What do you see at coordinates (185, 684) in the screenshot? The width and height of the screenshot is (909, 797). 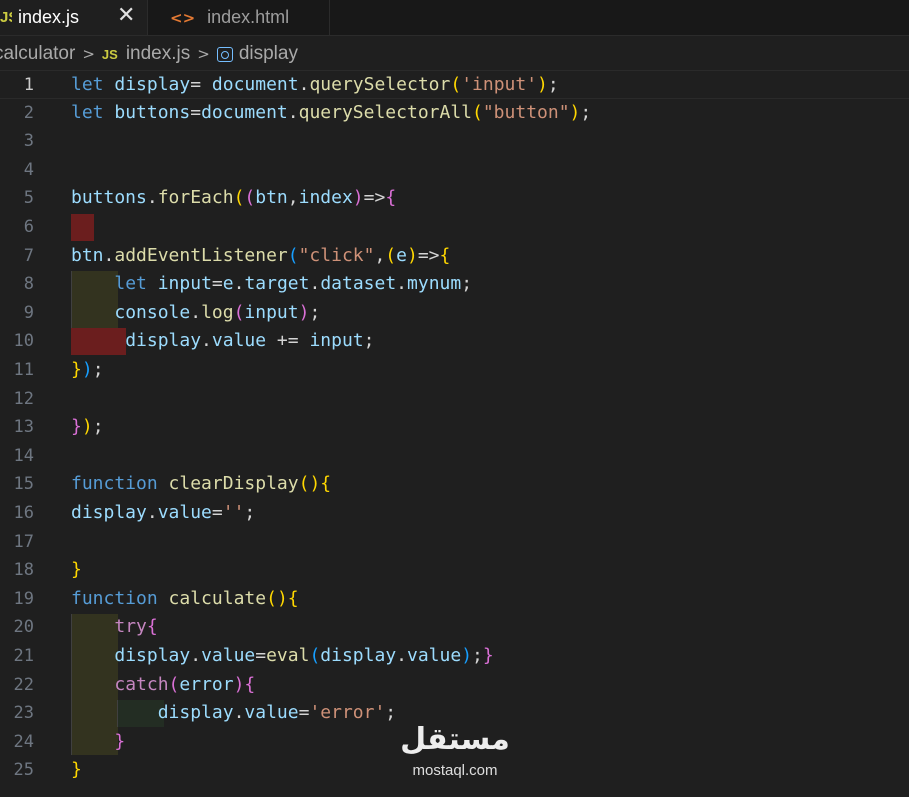 I see `code-text: catch(error){` at bounding box center [185, 684].